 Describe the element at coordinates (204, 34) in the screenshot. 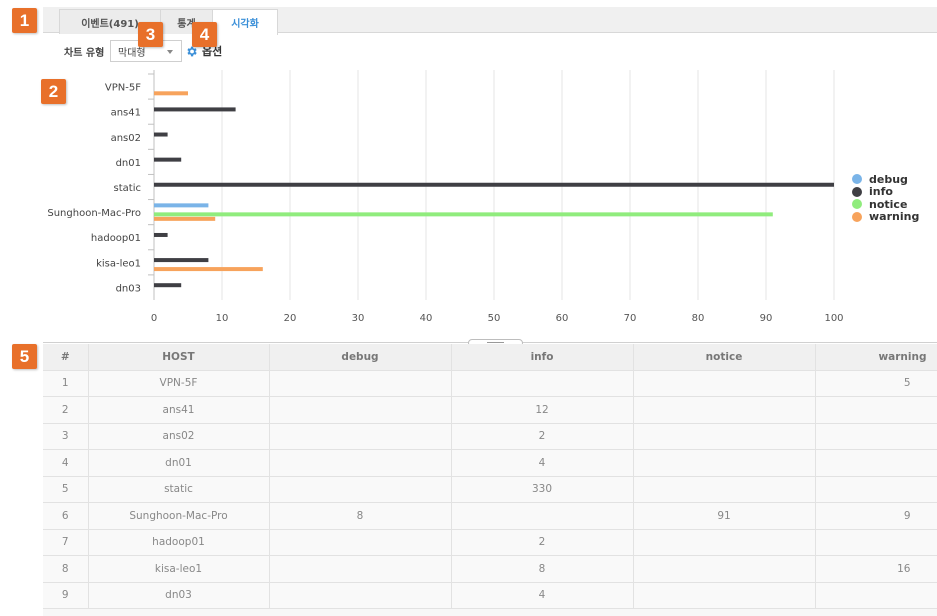

I see `callout-badge-4: 4` at that location.